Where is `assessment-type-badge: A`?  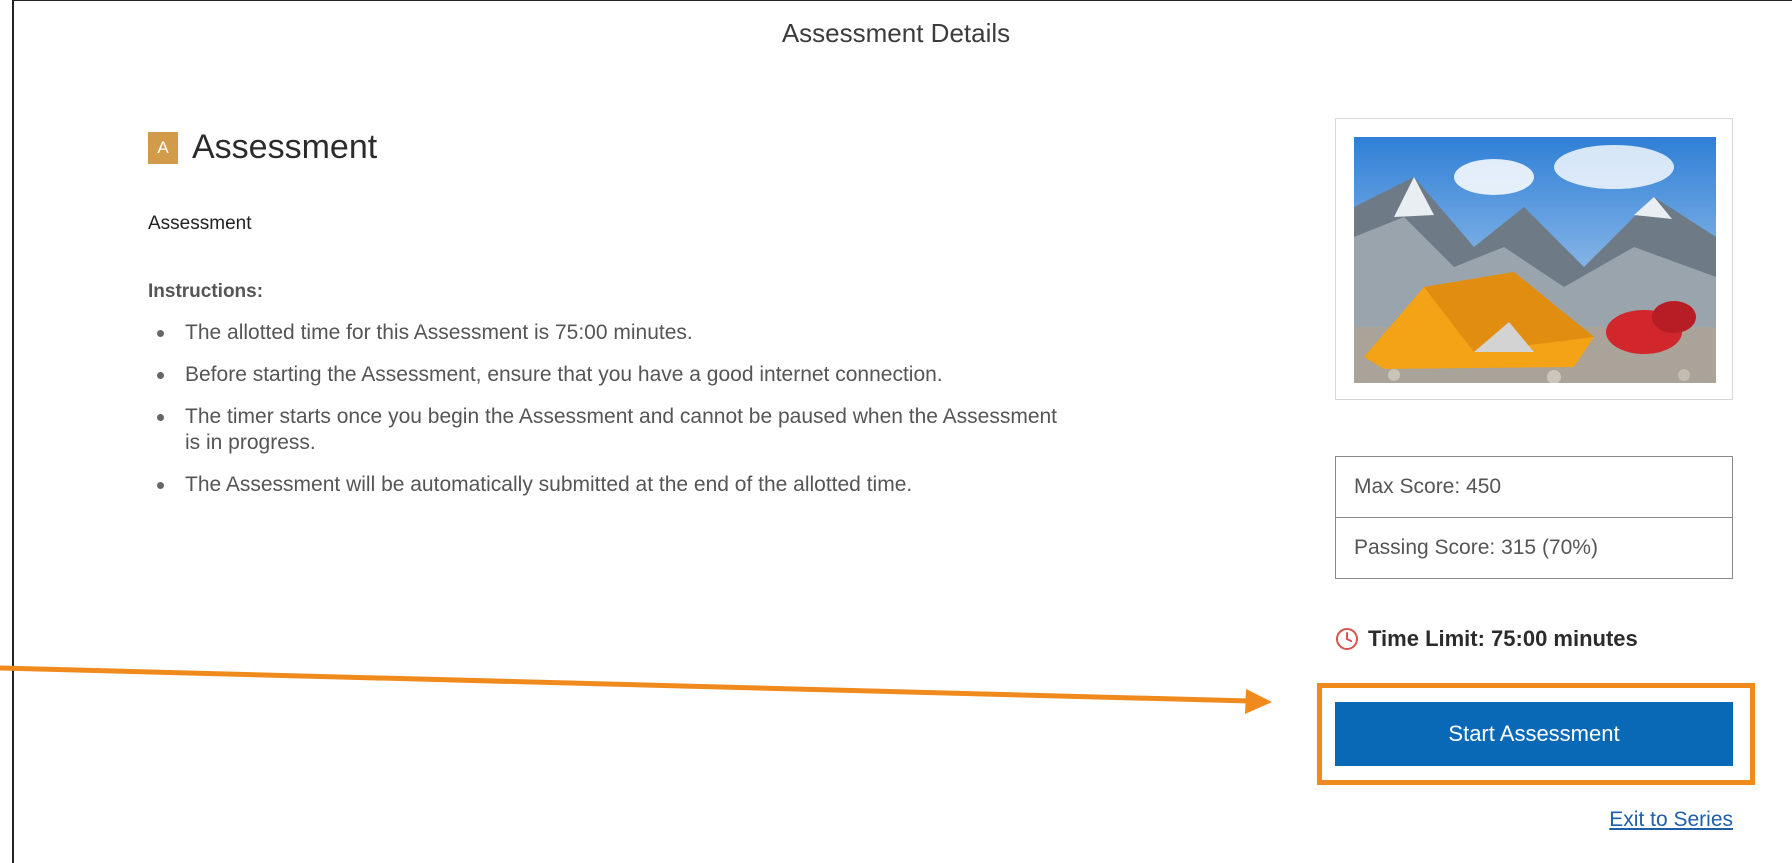 assessment-type-badge: A is located at coordinates (163, 147).